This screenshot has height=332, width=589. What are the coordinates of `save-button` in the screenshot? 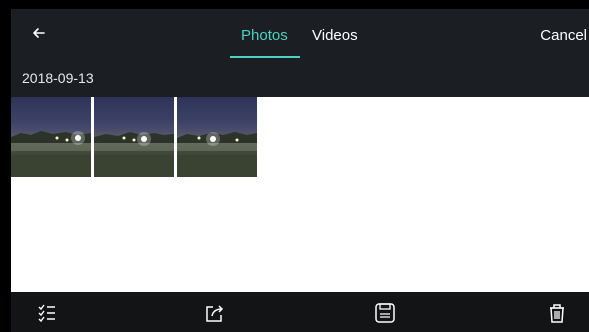 It's located at (385, 313).